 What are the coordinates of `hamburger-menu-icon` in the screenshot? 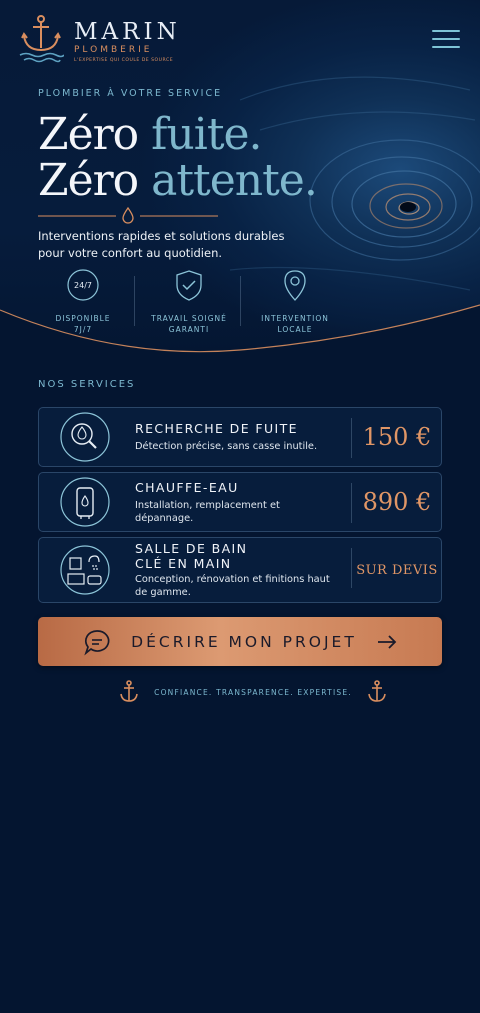 It's located at (446, 41).